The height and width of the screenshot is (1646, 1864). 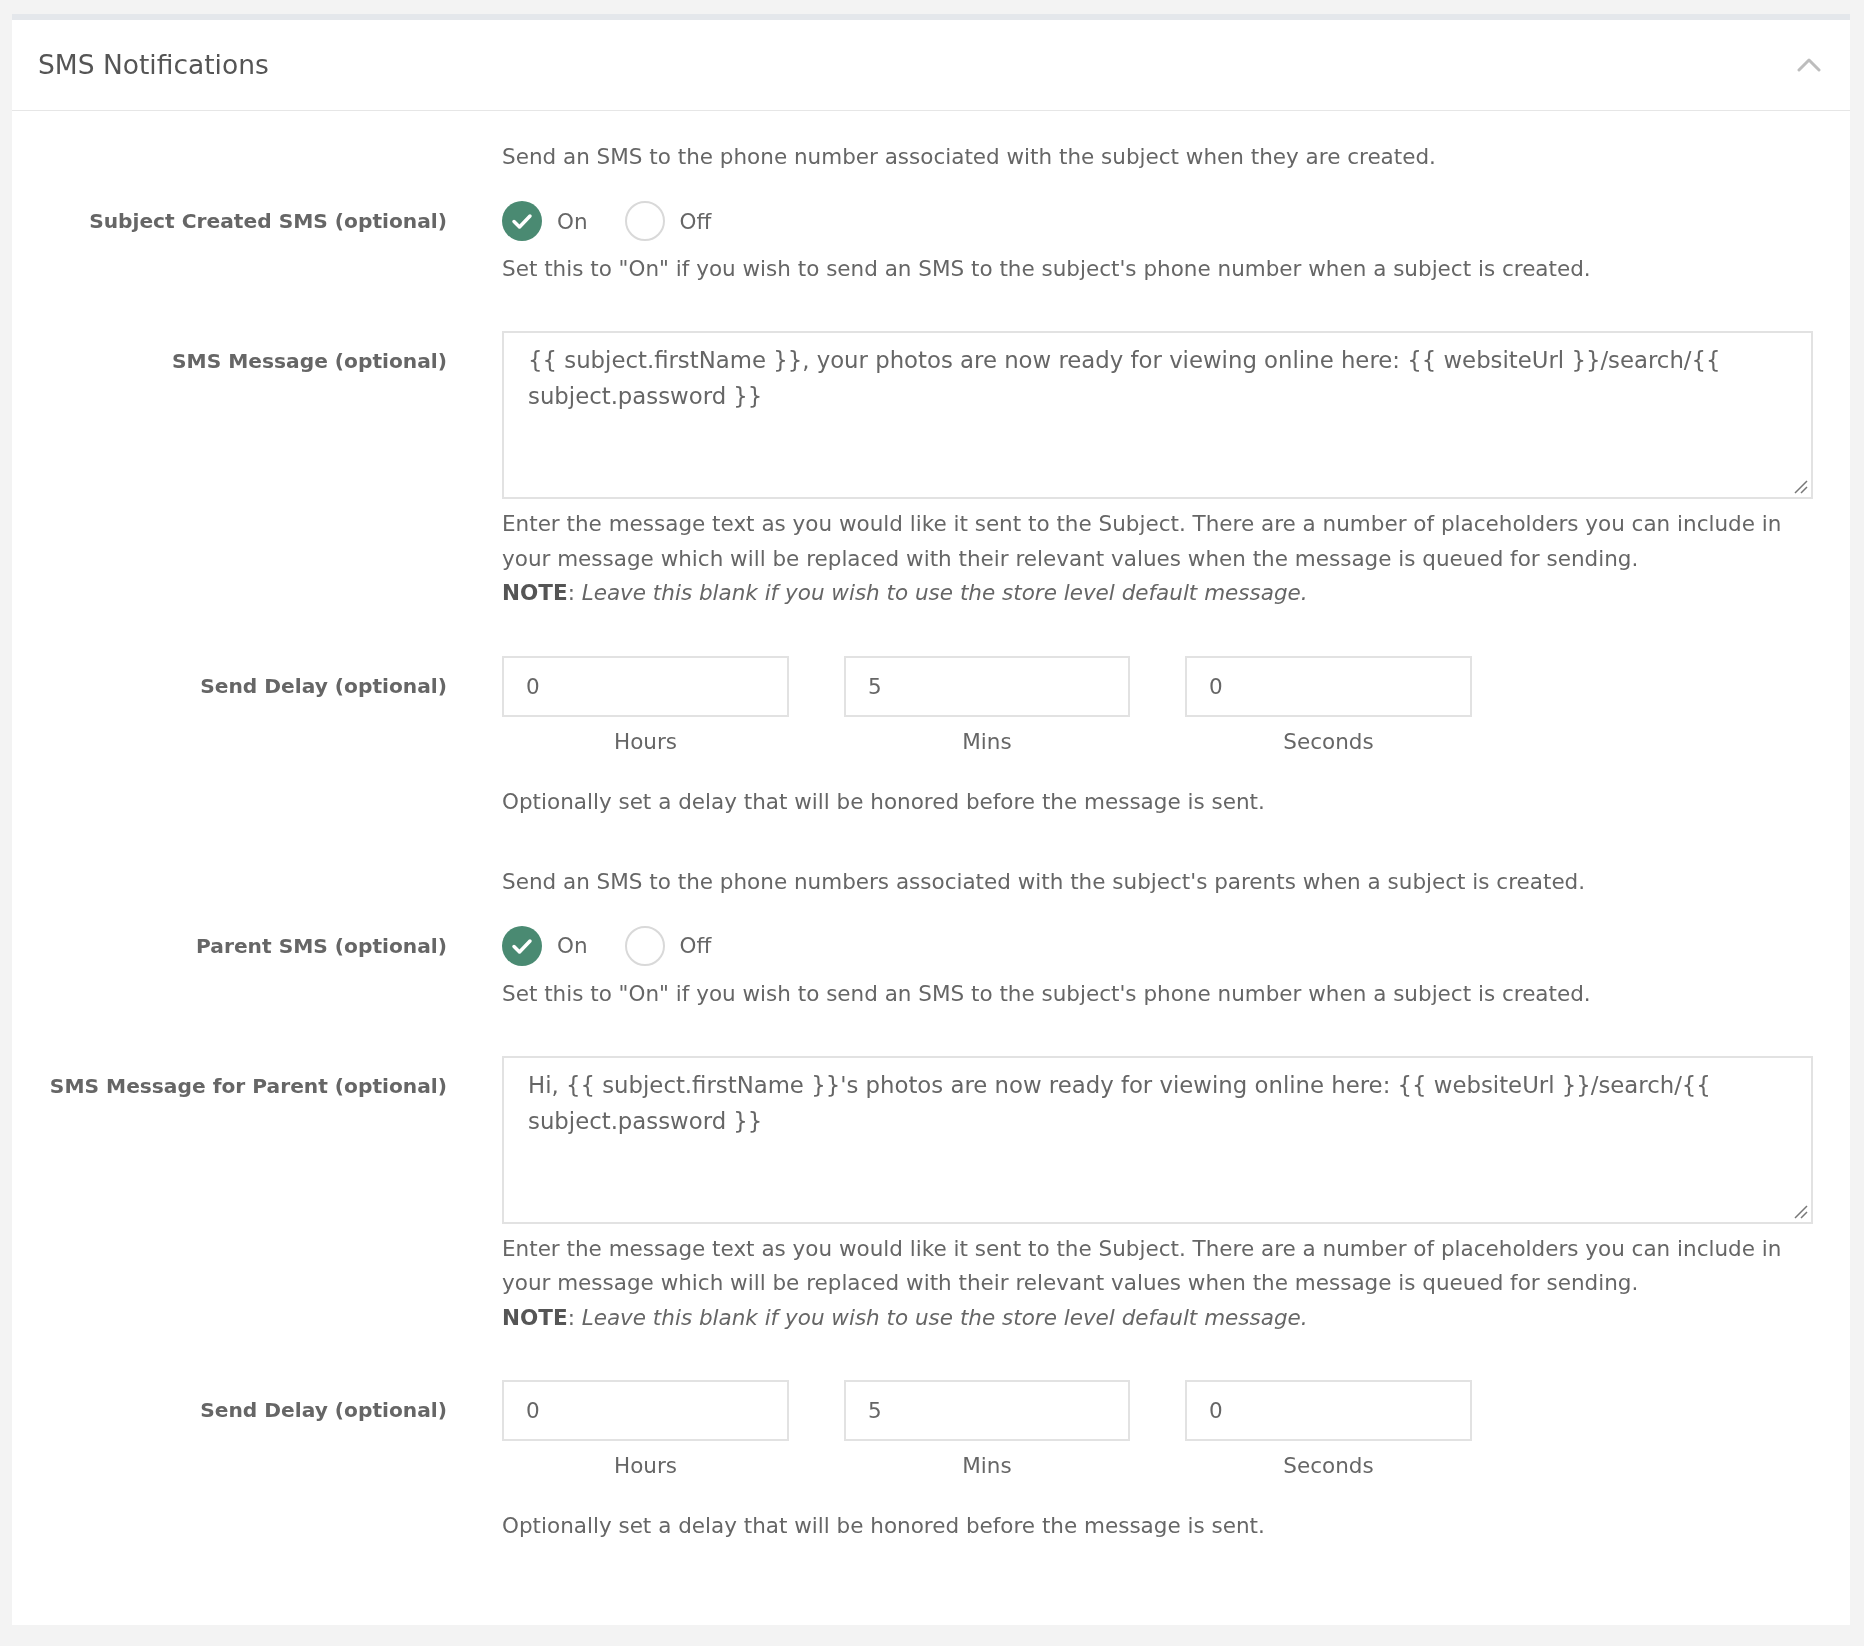 What do you see at coordinates (309, 361) in the screenshot?
I see `field-label: SMS Message (optional)` at bounding box center [309, 361].